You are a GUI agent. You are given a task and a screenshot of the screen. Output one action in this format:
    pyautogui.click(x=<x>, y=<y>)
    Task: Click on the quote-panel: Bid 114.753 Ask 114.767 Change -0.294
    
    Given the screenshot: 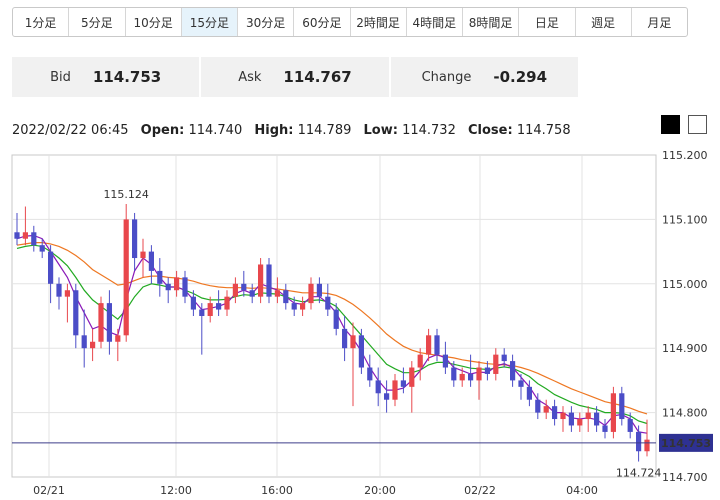 What is the action you would take?
    pyautogui.click(x=295, y=77)
    